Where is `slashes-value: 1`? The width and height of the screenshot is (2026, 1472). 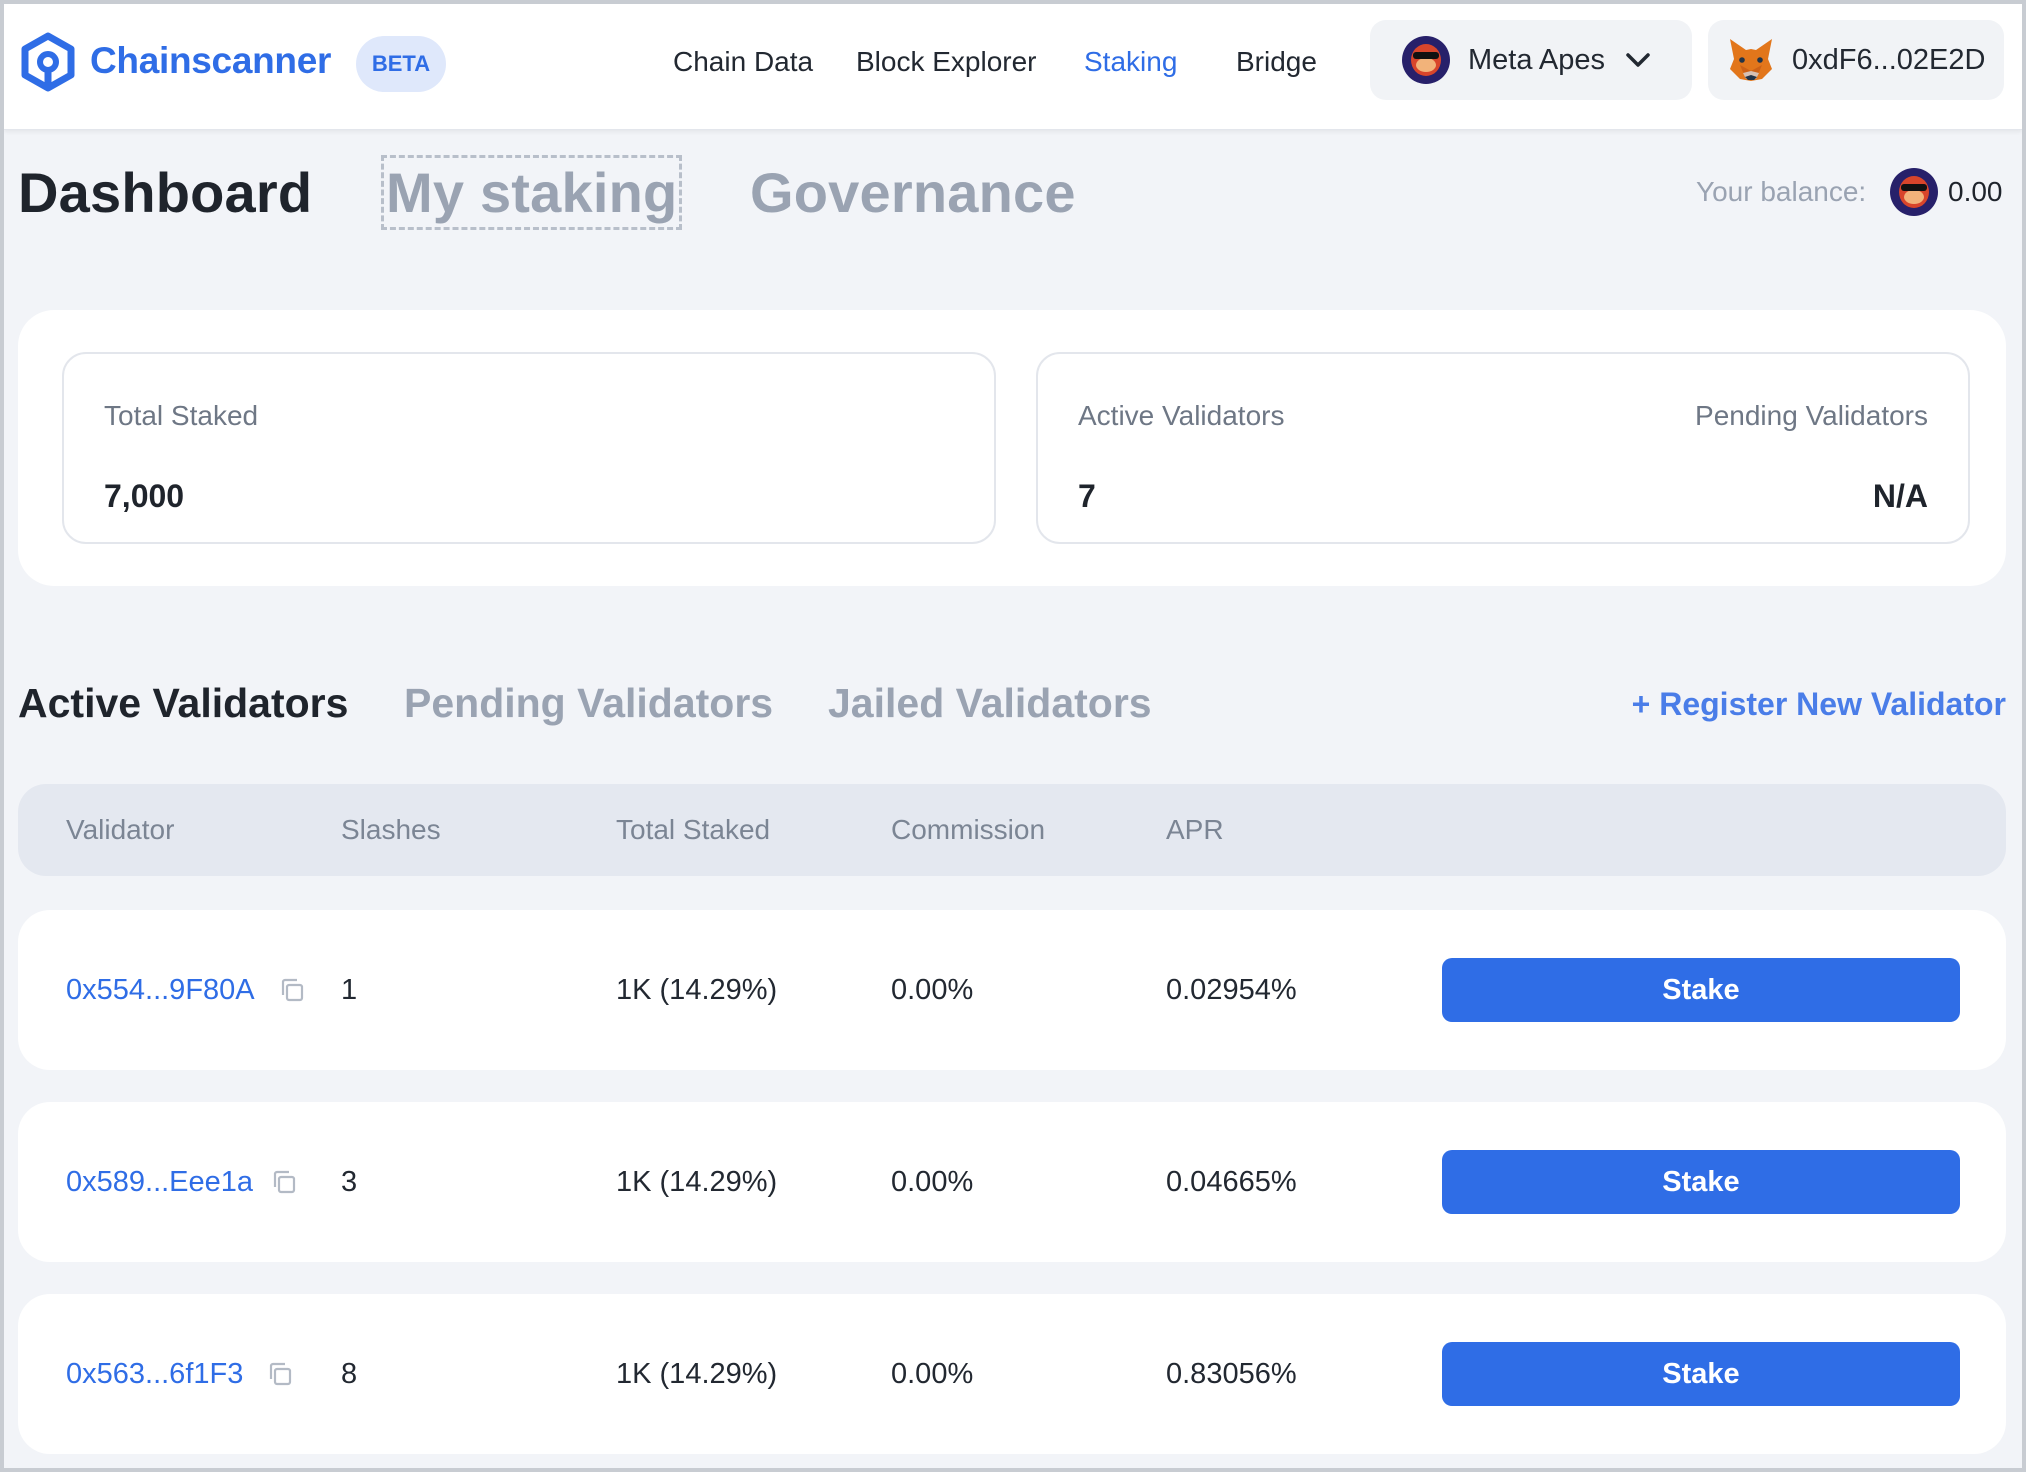 slashes-value: 1 is located at coordinates (349, 990).